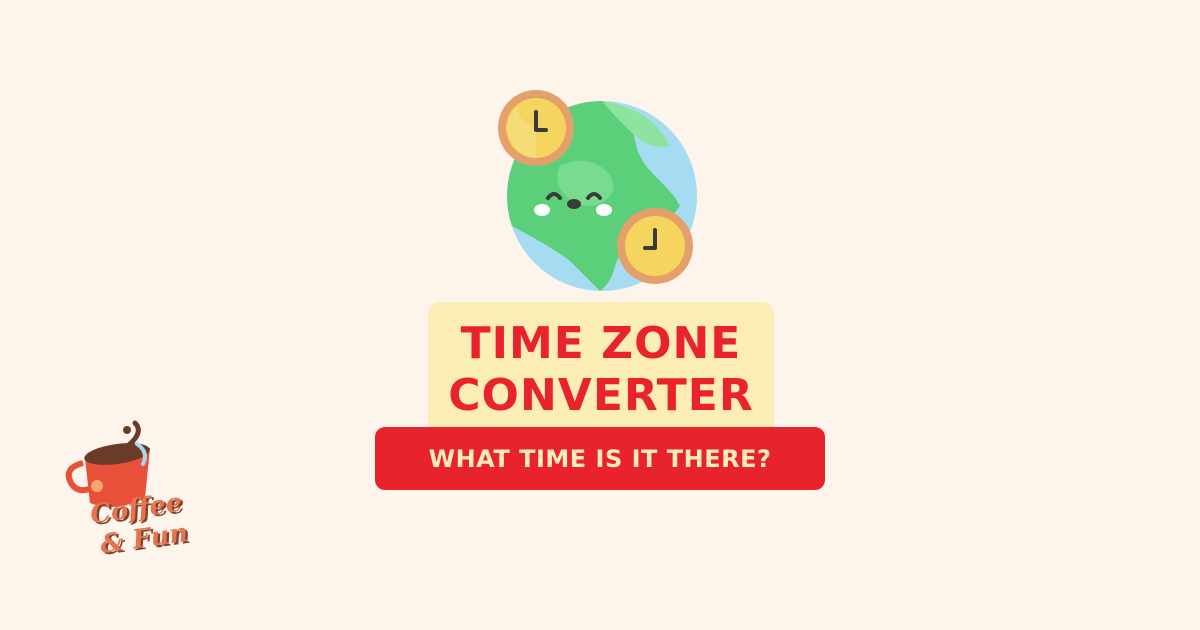  I want to click on globe-illustration, so click(600, 191).